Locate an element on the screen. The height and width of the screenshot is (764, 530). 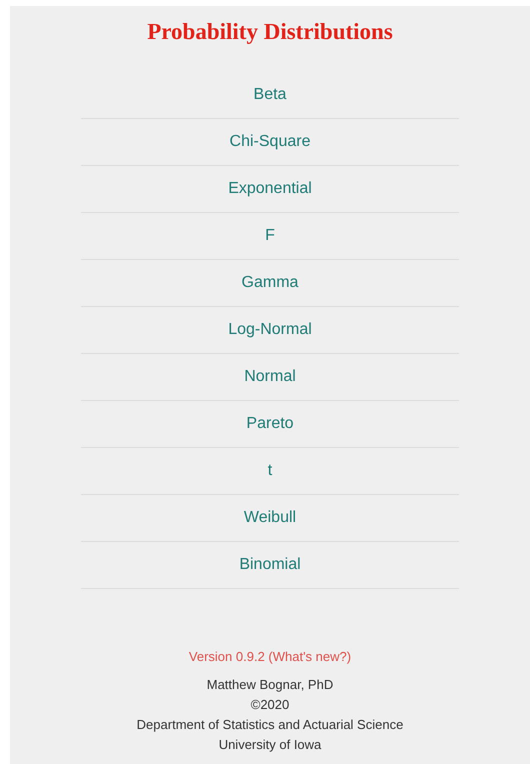
version-link: Version 0.9.2 (What's new?) is located at coordinates (270, 656).